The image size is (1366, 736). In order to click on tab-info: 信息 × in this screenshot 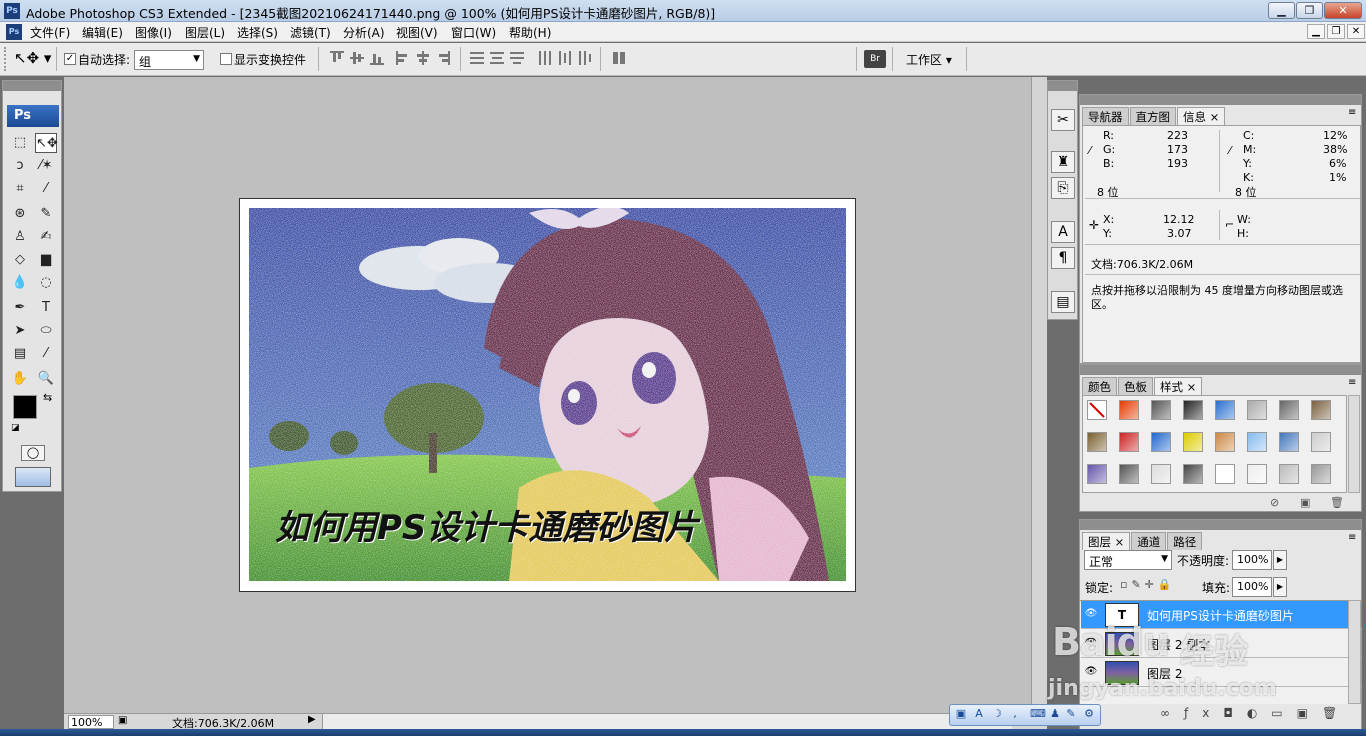, I will do `click(1201, 116)`.